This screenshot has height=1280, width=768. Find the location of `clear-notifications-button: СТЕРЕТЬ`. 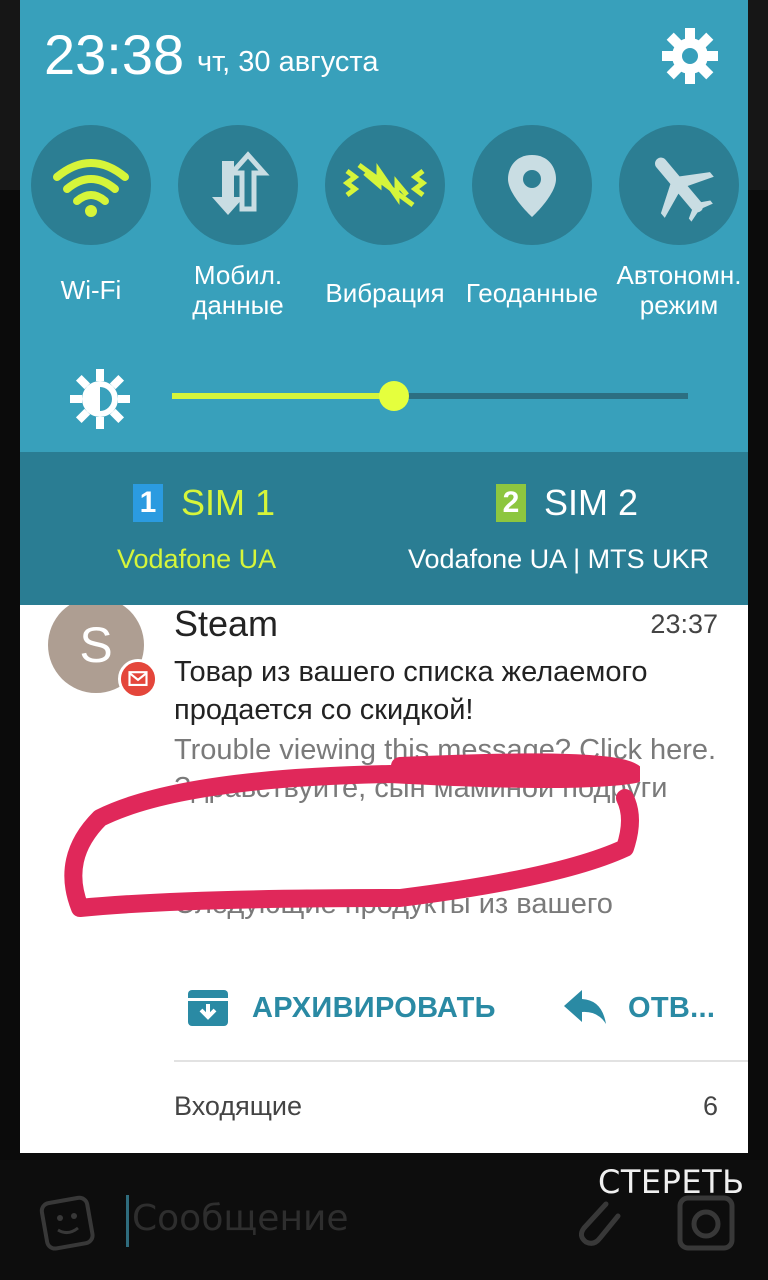

clear-notifications-button: СТЕРЕТЬ is located at coordinates (671, 1182).